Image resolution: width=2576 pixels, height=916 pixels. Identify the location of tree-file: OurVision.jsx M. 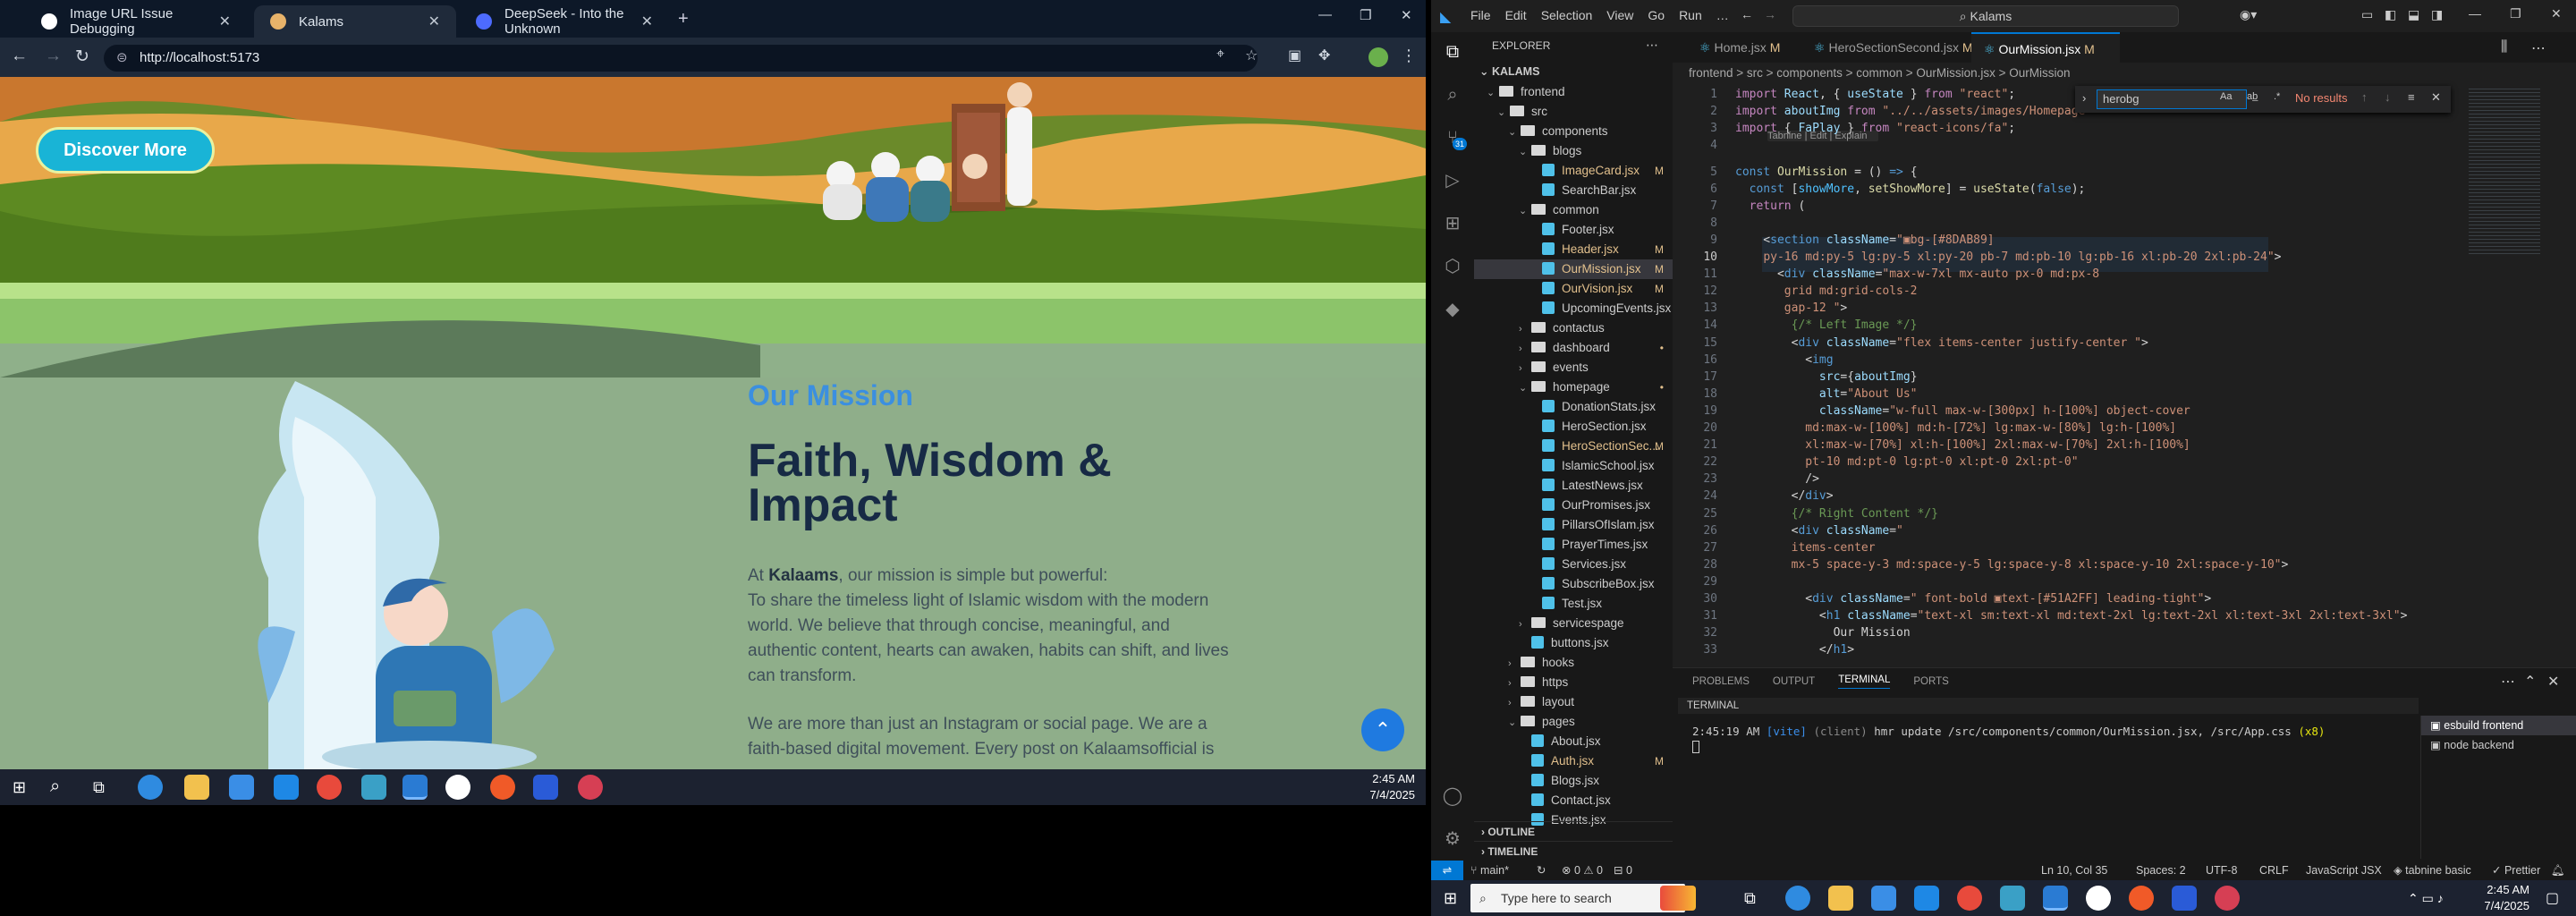
(1573, 289).